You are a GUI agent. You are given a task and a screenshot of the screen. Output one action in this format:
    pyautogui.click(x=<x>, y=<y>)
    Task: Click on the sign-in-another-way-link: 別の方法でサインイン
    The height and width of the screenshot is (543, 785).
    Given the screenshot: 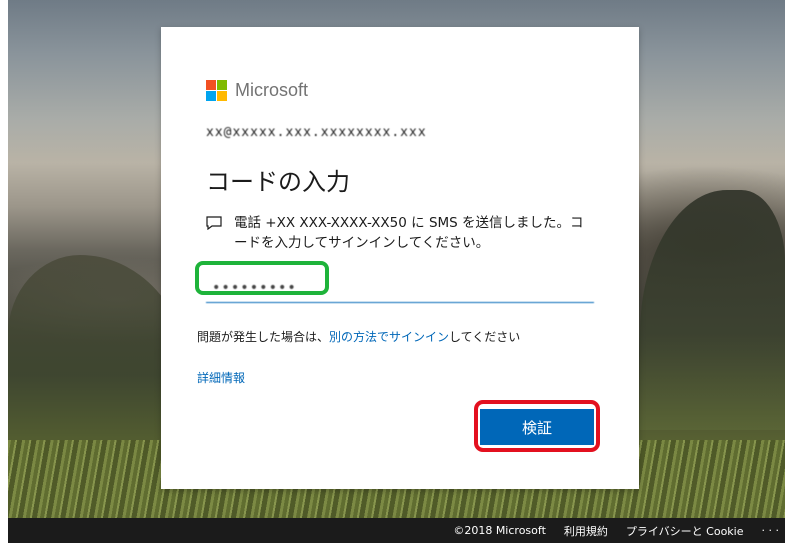 What is the action you would take?
    pyautogui.click(x=389, y=337)
    